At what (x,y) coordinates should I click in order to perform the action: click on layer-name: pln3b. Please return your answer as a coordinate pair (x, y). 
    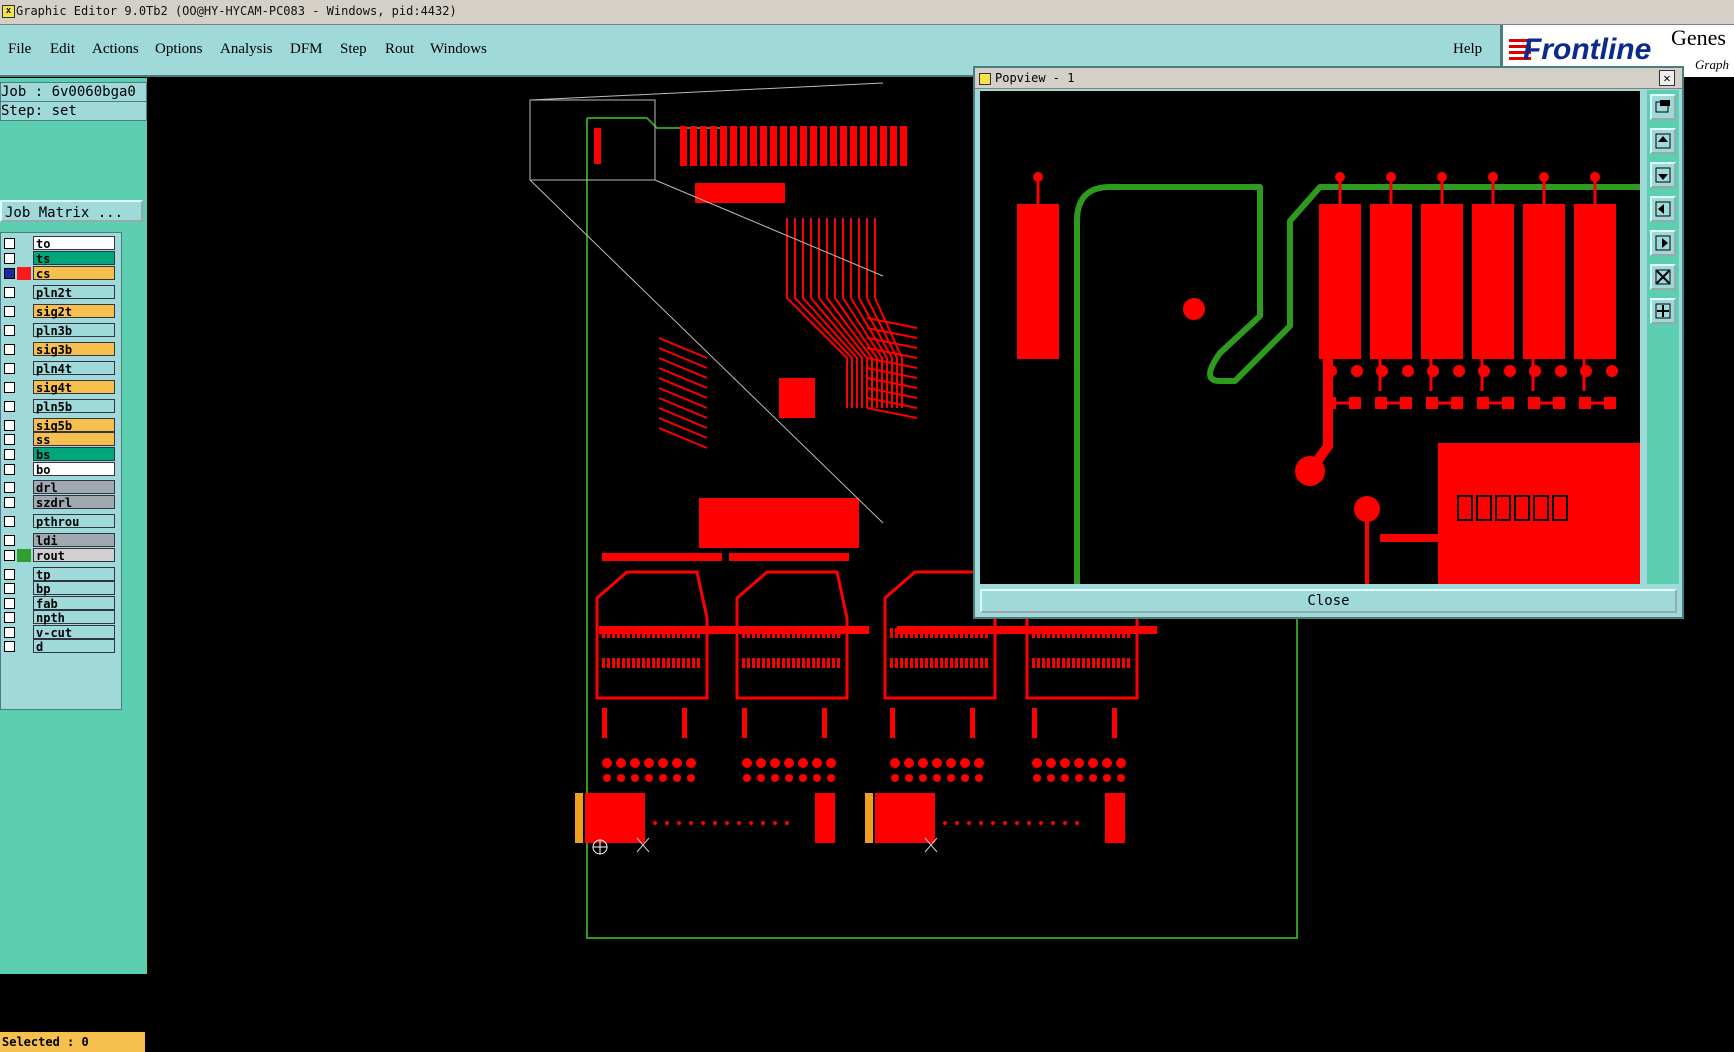
    Looking at the image, I should click on (74, 330).